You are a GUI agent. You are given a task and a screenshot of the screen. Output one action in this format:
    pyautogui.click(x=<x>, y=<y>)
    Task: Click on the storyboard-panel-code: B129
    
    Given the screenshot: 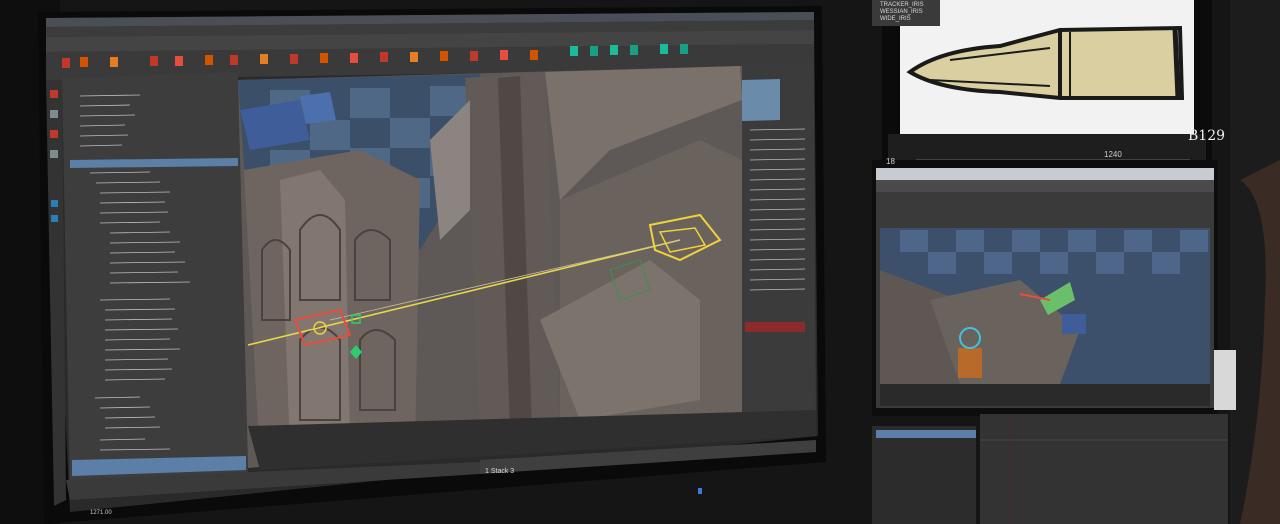 What is the action you would take?
    pyautogui.click(x=1207, y=136)
    